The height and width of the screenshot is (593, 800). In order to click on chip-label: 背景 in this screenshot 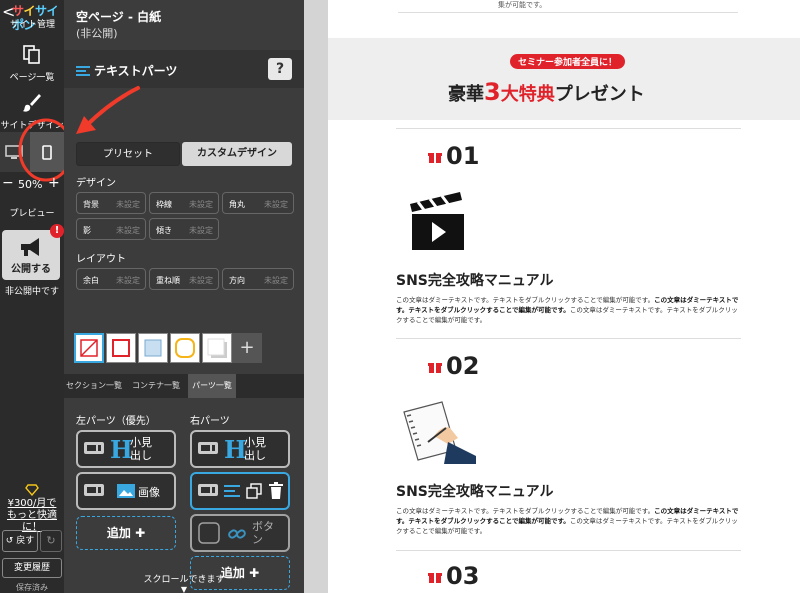, I will do `click(91, 204)`.